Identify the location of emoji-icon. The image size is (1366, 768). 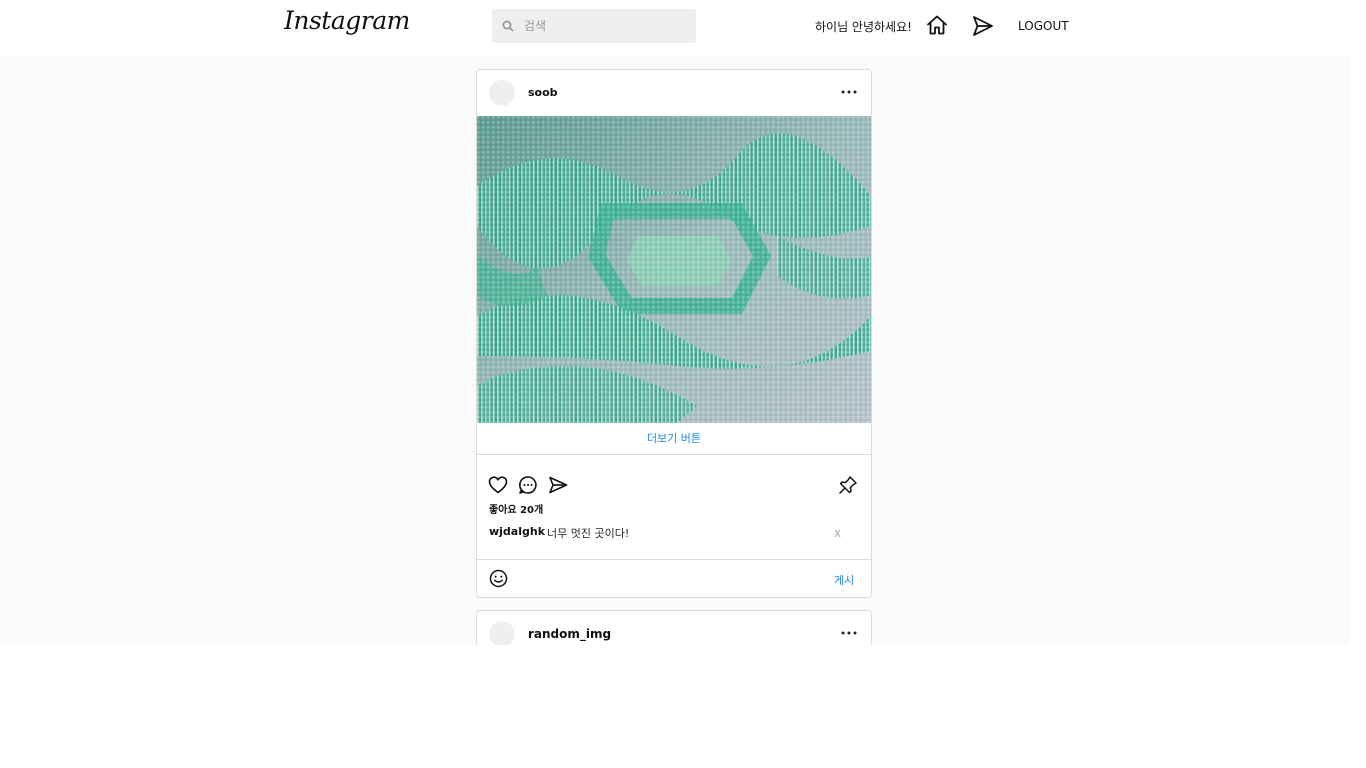
(498, 578).